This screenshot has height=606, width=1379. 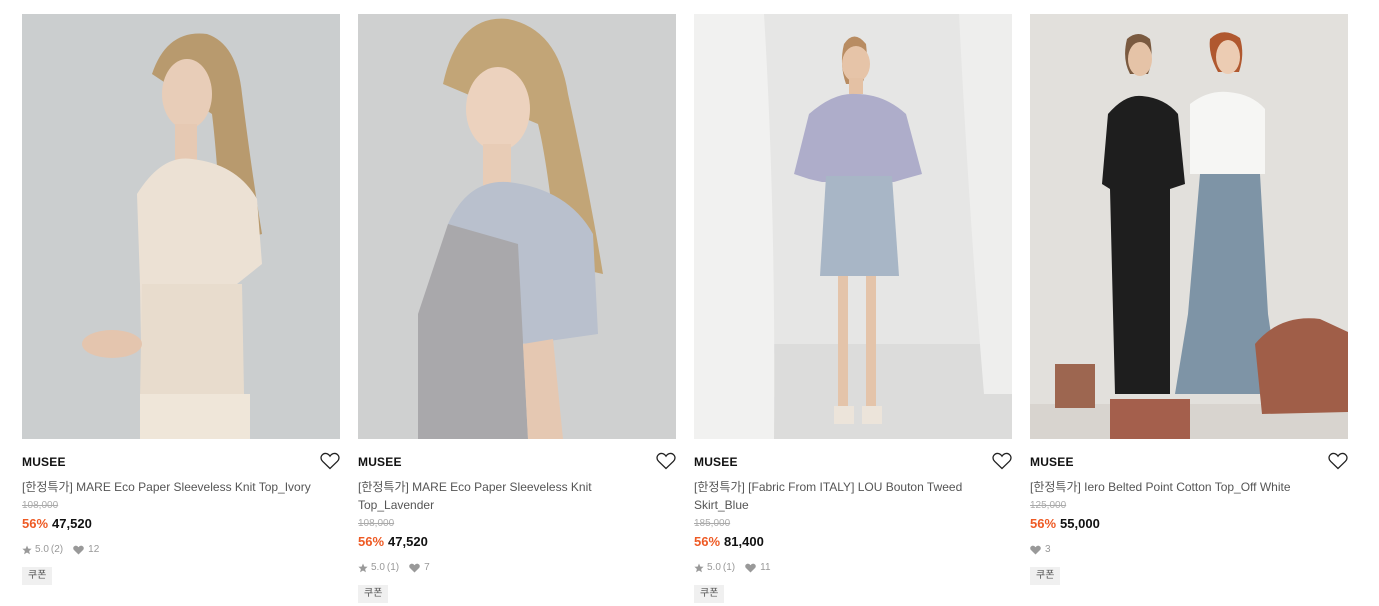 I want to click on like-count: 7, so click(x=427, y=567).